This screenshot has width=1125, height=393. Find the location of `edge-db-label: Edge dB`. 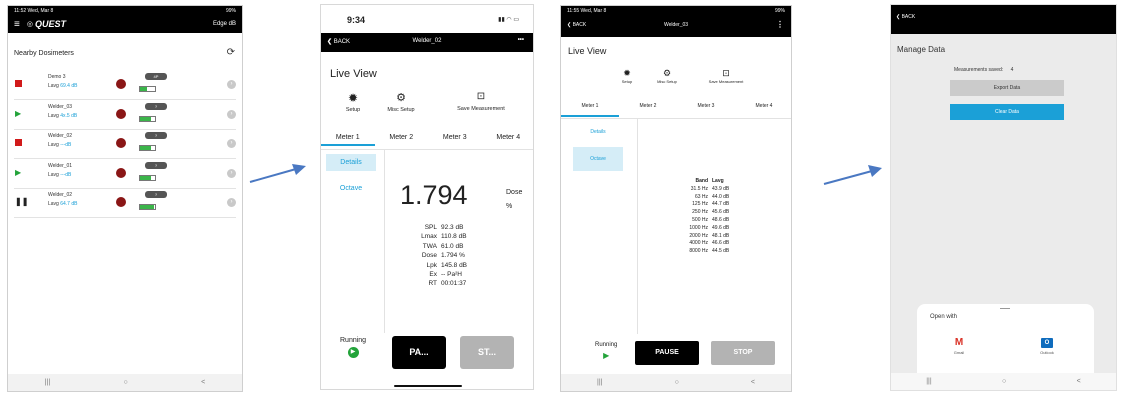

edge-db-label: Edge dB is located at coordinates (224, 24).